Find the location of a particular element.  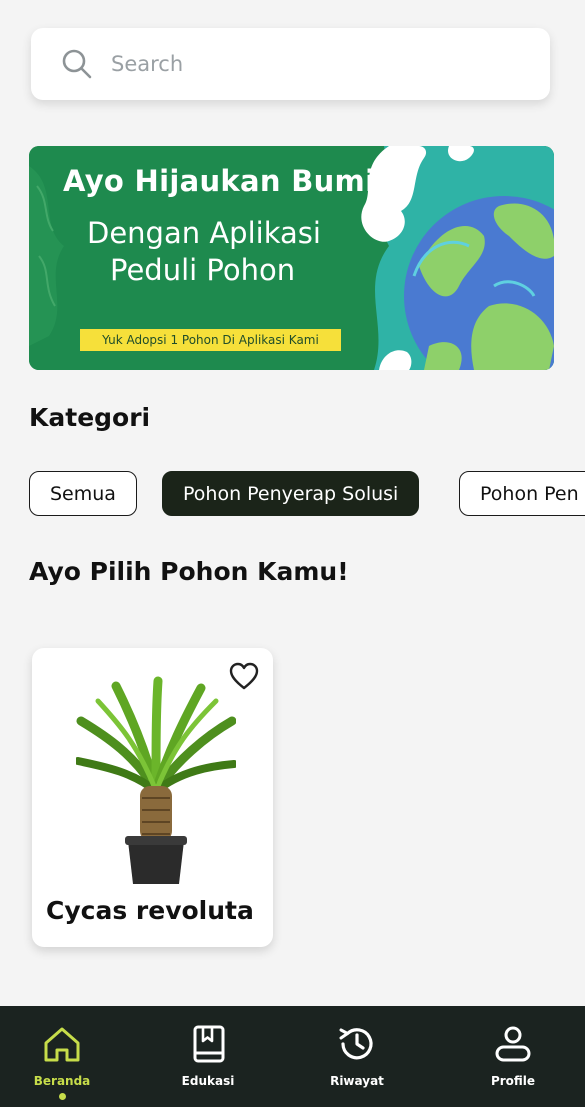

nav-item-edukasi: Edukasi is located at coordinates (208, 1056).